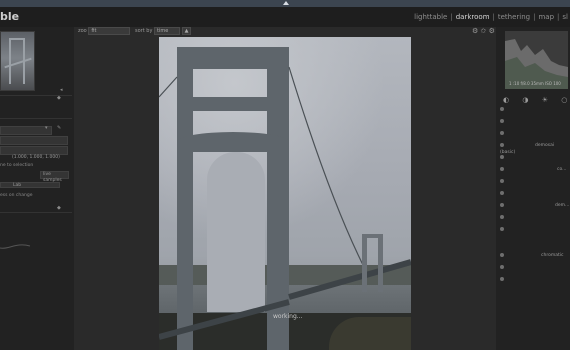 The width and height of the screenshot is (570, 350). I want to click on view-map: map, so click(546, 17).